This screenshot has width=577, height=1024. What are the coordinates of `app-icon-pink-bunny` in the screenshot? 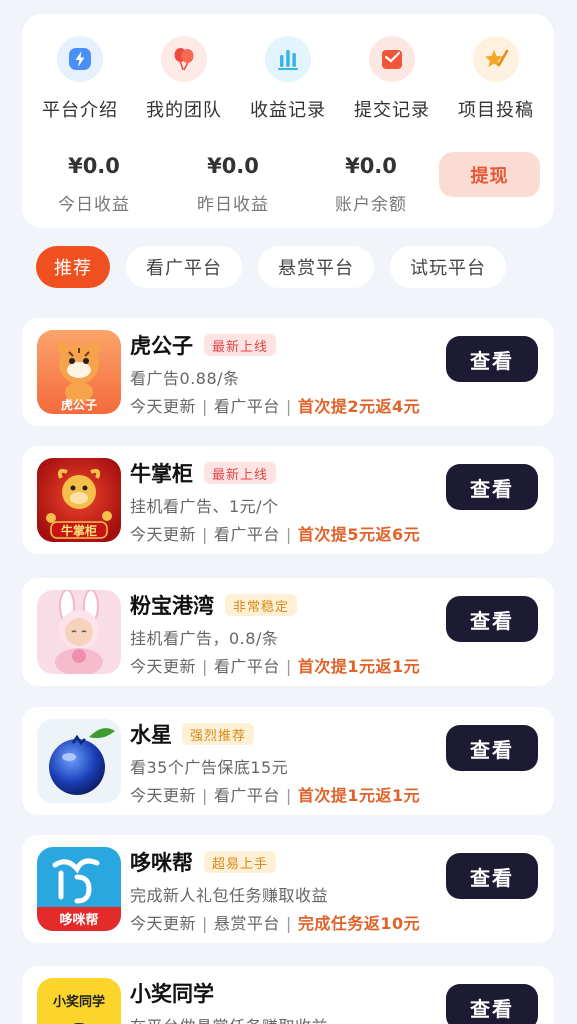 It's located at (79, 632).